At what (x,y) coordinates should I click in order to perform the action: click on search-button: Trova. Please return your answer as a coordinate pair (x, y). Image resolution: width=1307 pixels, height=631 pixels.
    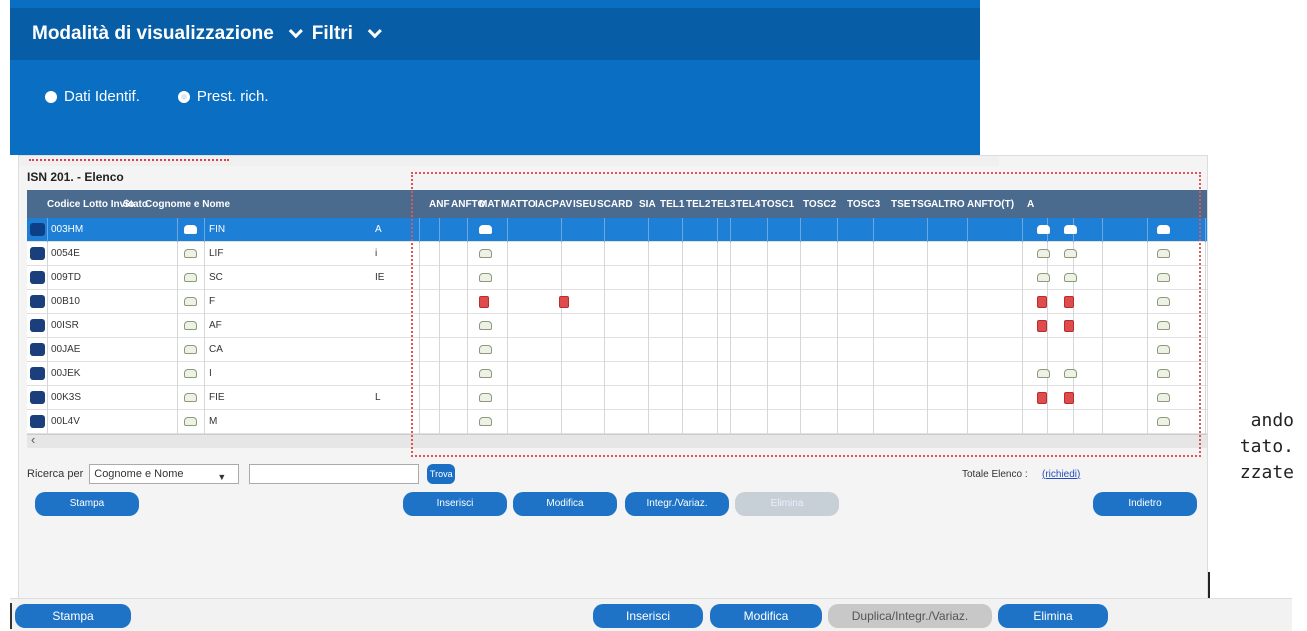
    Looking at the image, I should click on (441, 474).